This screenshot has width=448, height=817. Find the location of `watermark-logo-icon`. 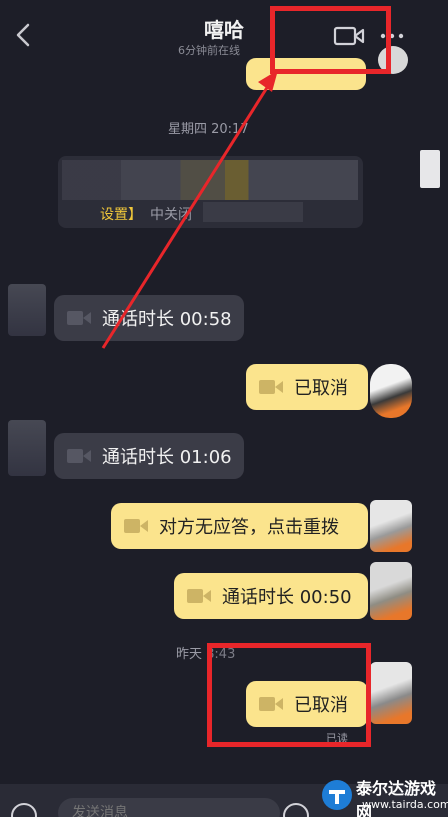

watermark-logo-icon is located at coordinates (337, 795).